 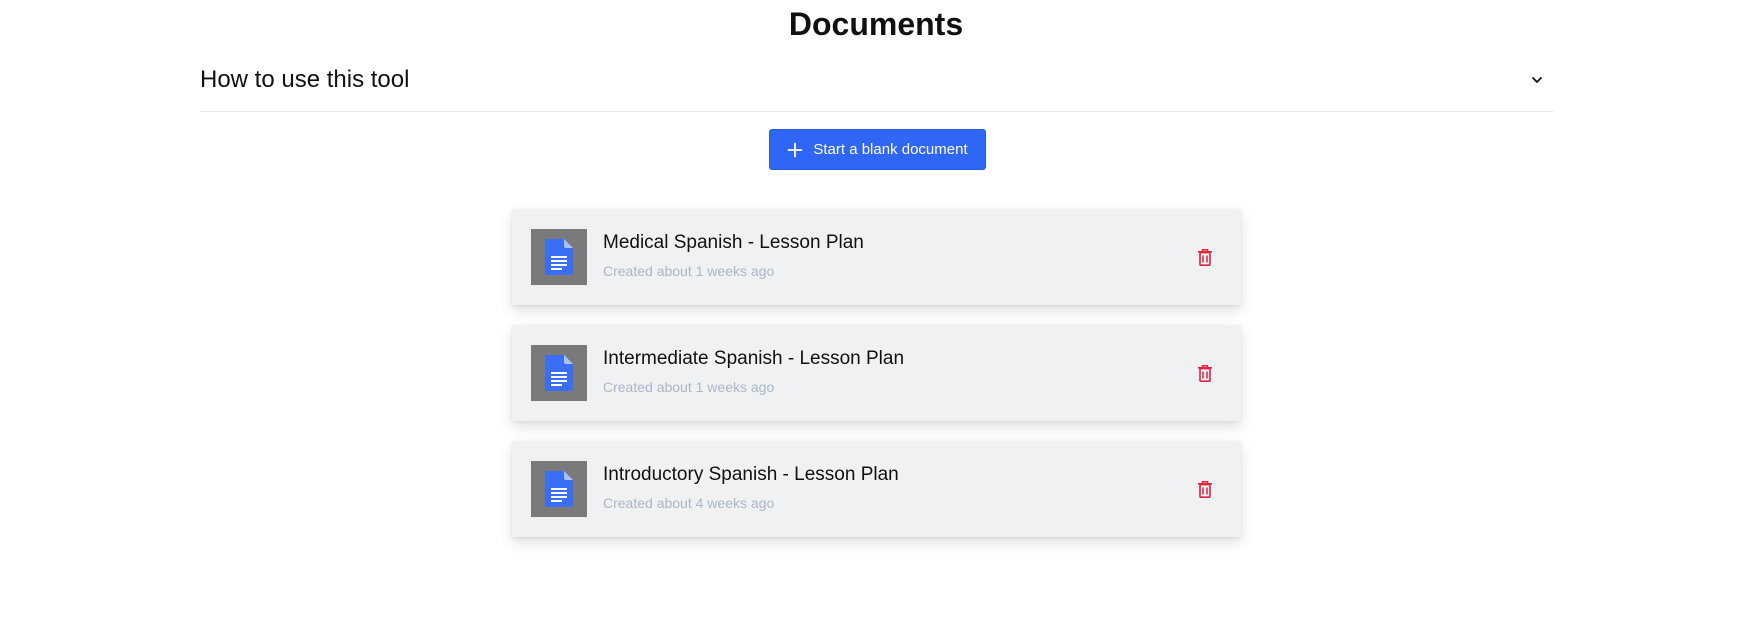 What do you see at coordinates (751, 475) in the screenshot?
I see `document-title: Introductory Spanish - Lesson Plan` at bounding box center [751, 475].